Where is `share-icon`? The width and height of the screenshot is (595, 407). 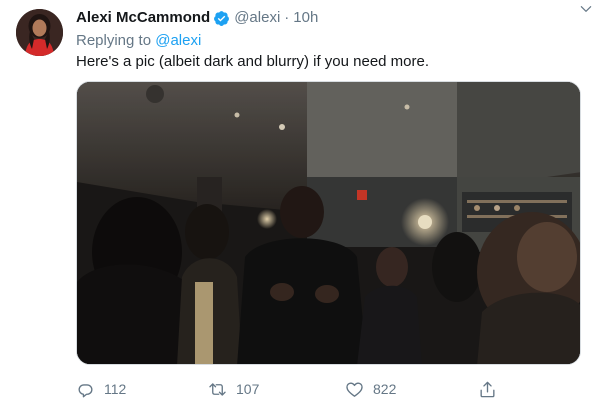
share-icon is located at coordinates (487, 389).